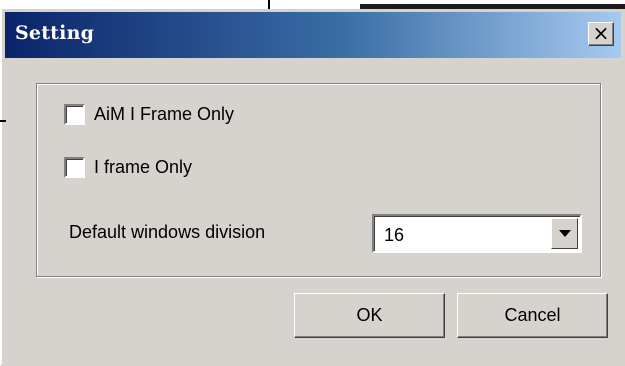  What do you see at coordinates (143, 167) in the screenshot?
I see `i-frame-only-label: I frame Only` at bounding box center [143, 167].